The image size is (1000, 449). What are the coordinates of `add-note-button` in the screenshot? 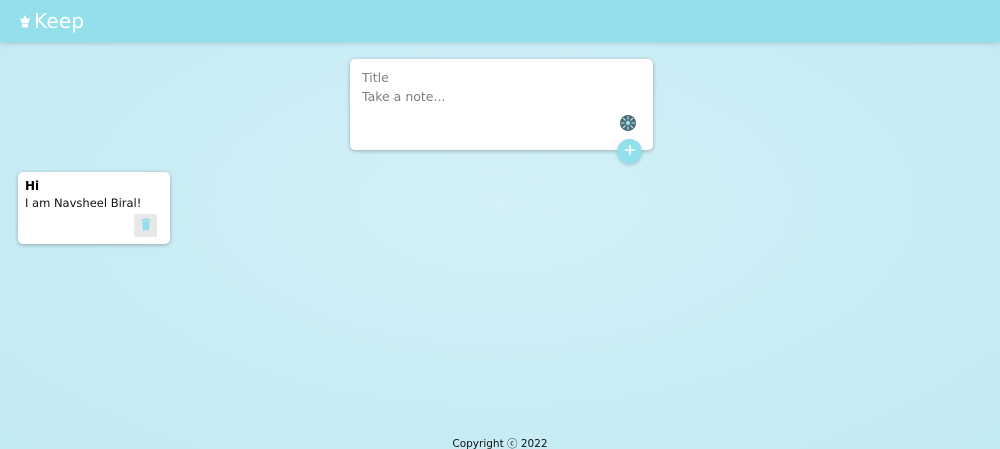 It's located at (629, 151).